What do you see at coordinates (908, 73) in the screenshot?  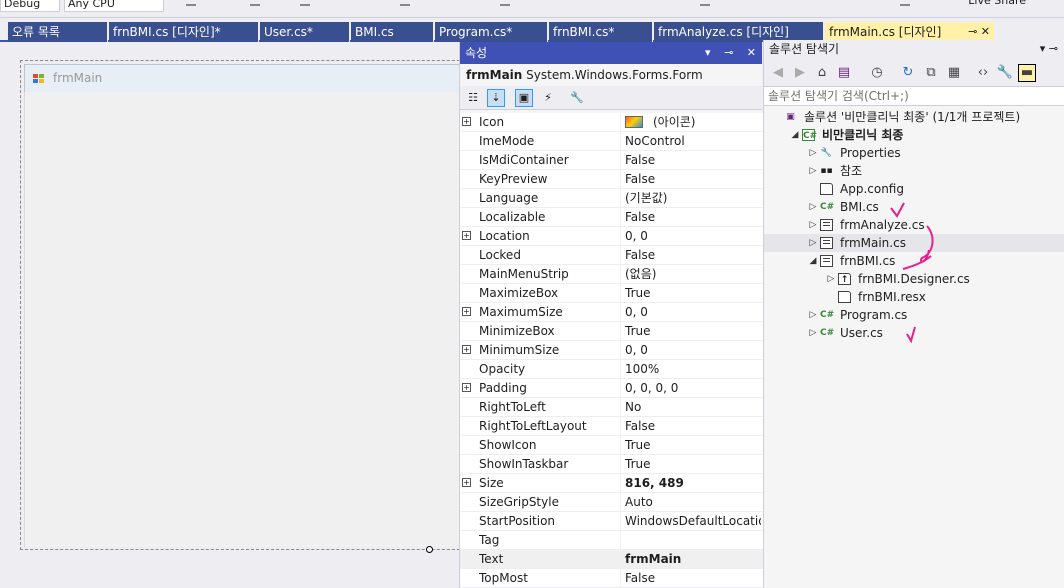 I see `refresh-icon: ↻` at bounding box center [908, 73].